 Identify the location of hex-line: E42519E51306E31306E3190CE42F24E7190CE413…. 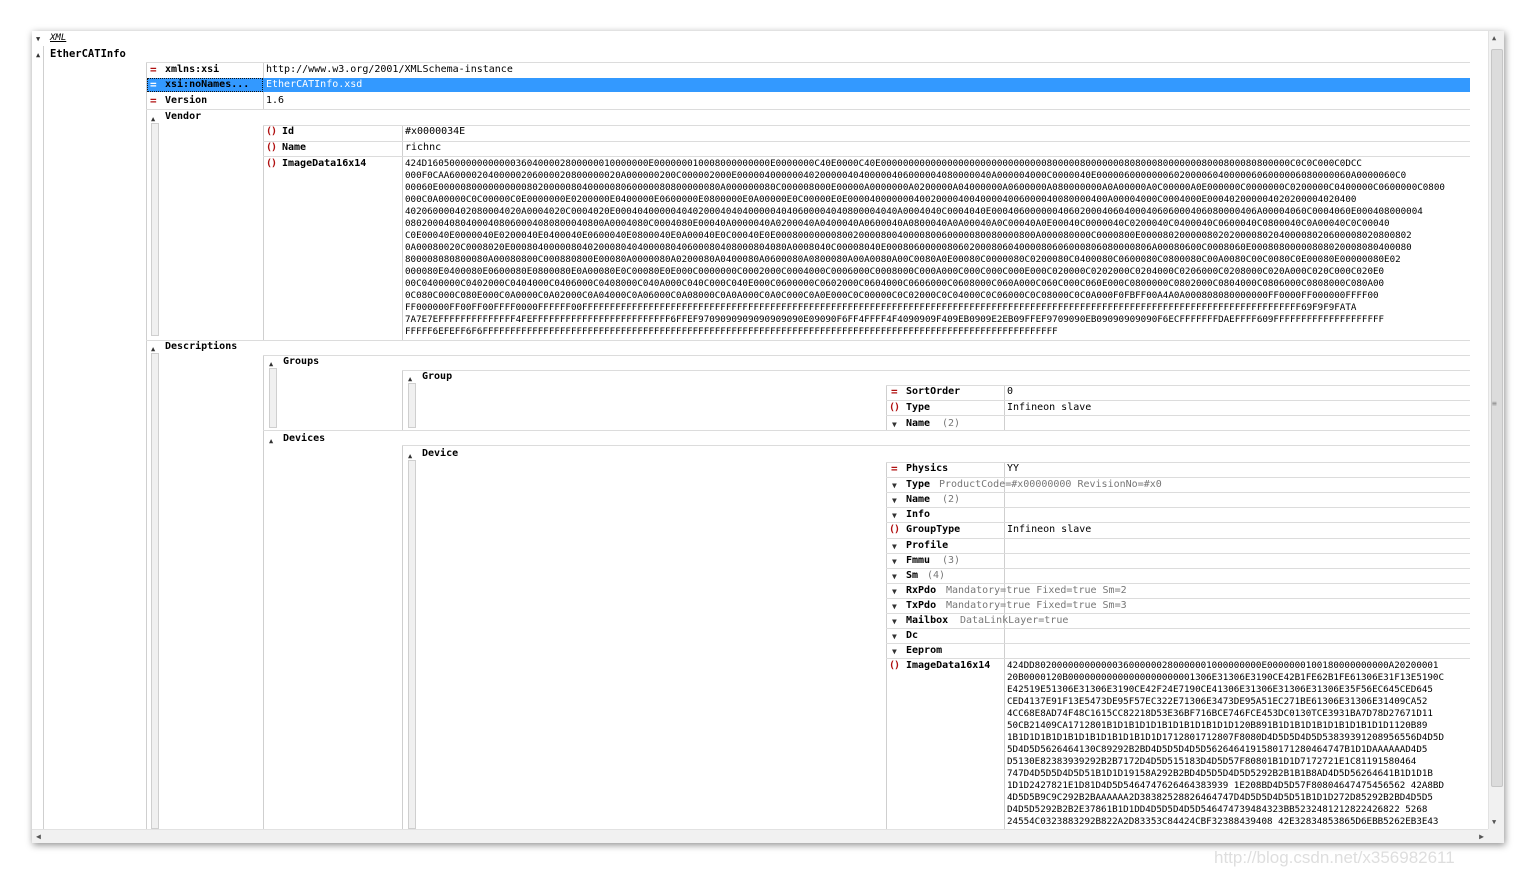
(1220, 689).